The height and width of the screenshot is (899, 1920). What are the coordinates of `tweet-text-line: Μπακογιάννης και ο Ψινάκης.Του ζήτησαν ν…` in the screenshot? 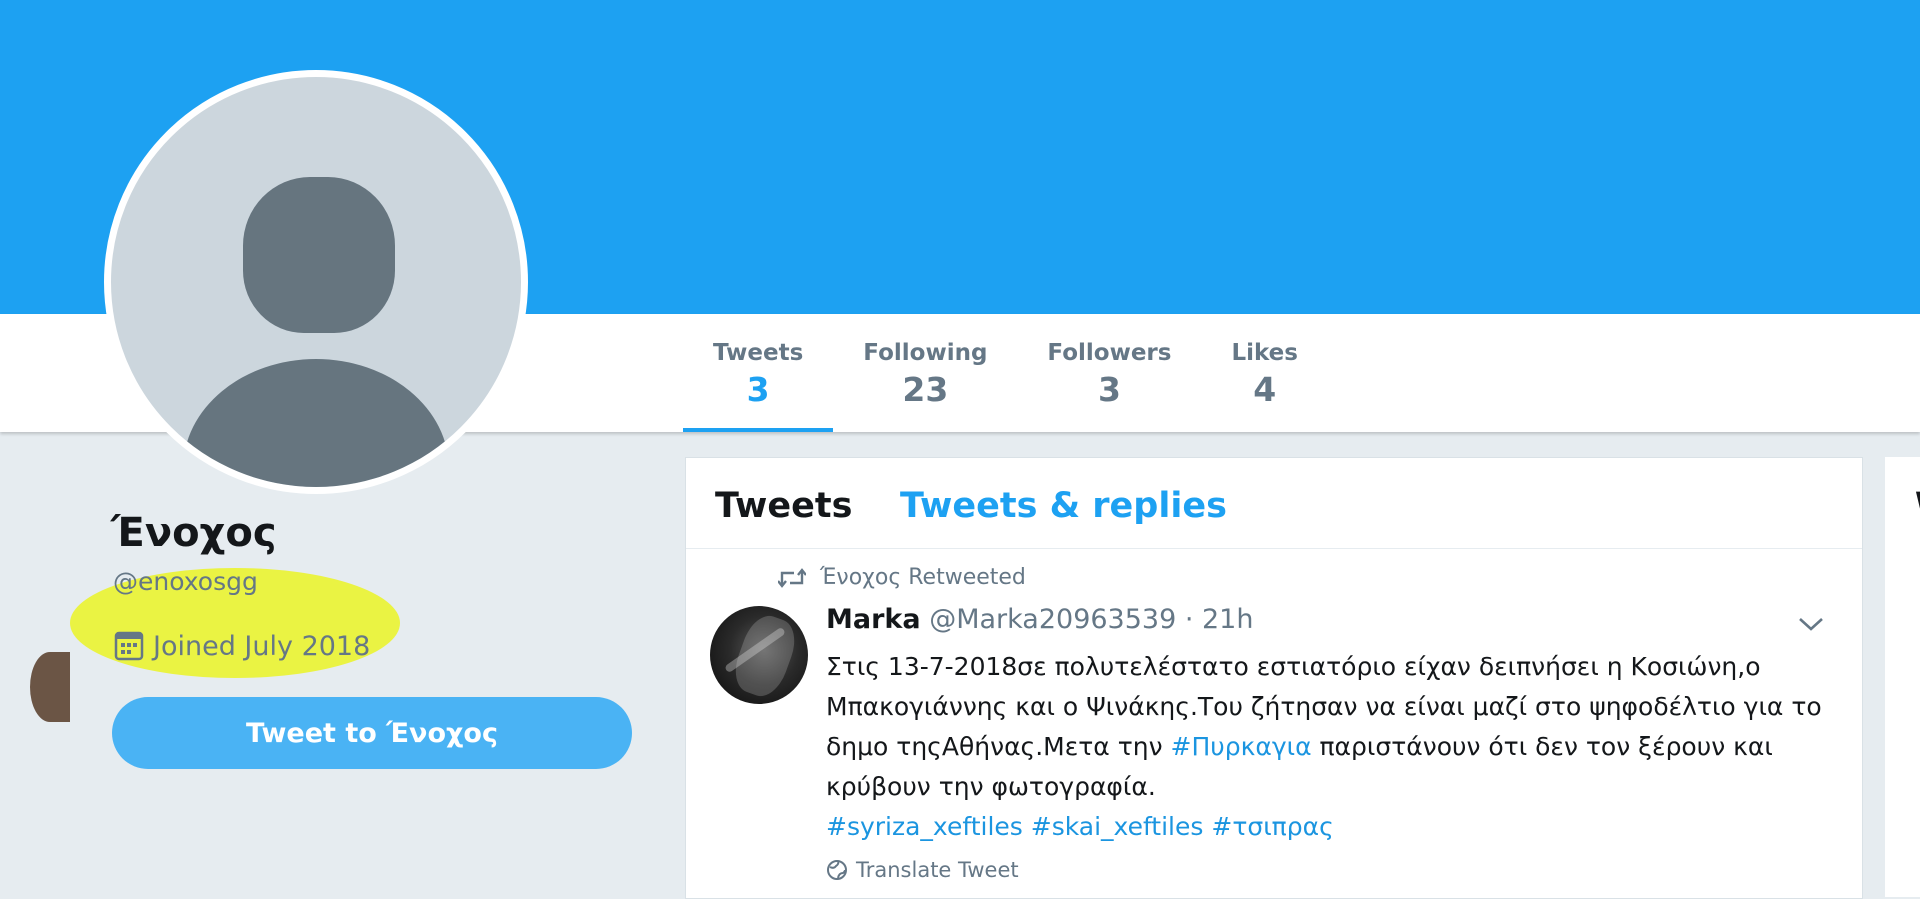 It's located at (1324, 706).